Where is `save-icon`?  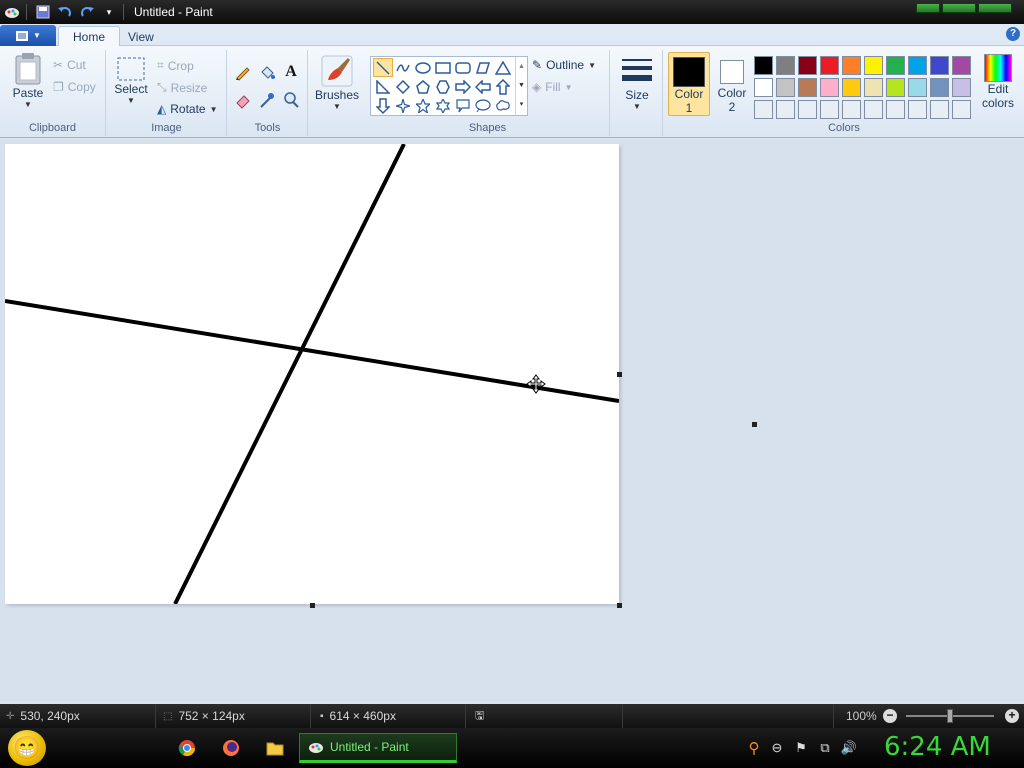 save-icon is located at coordinates (43, 12).